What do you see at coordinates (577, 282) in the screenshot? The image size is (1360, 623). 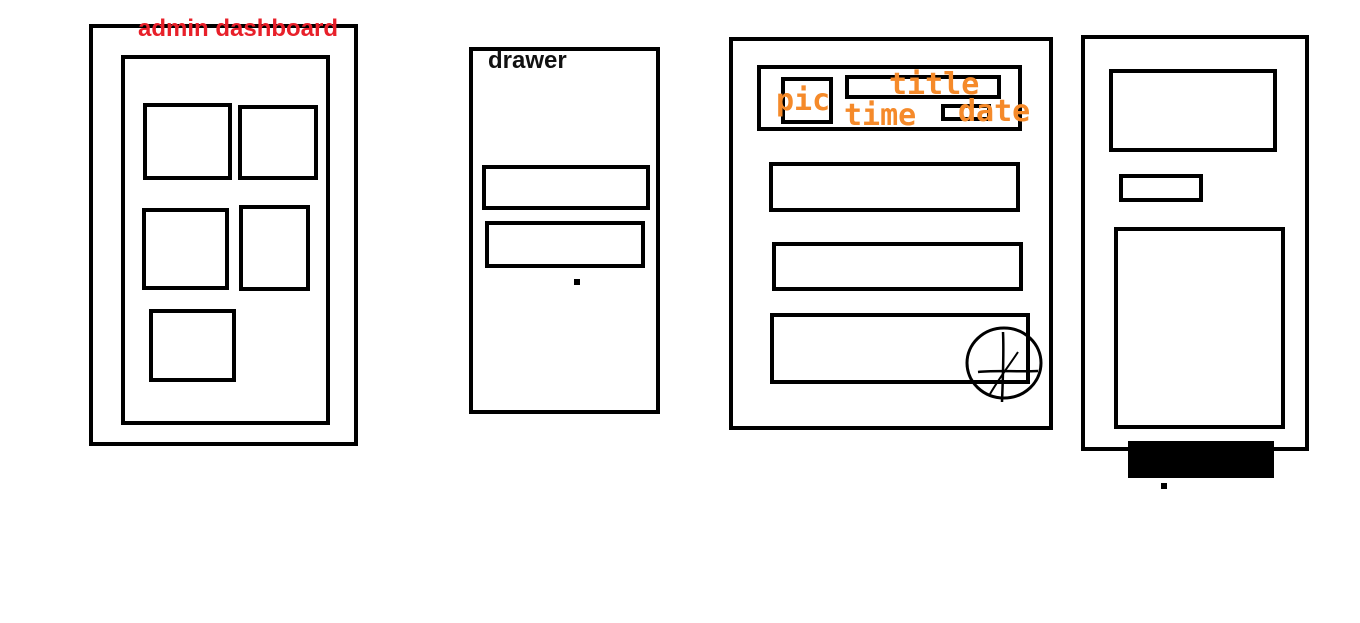 I see `drawer-dot` at bounding box center [577, 282].